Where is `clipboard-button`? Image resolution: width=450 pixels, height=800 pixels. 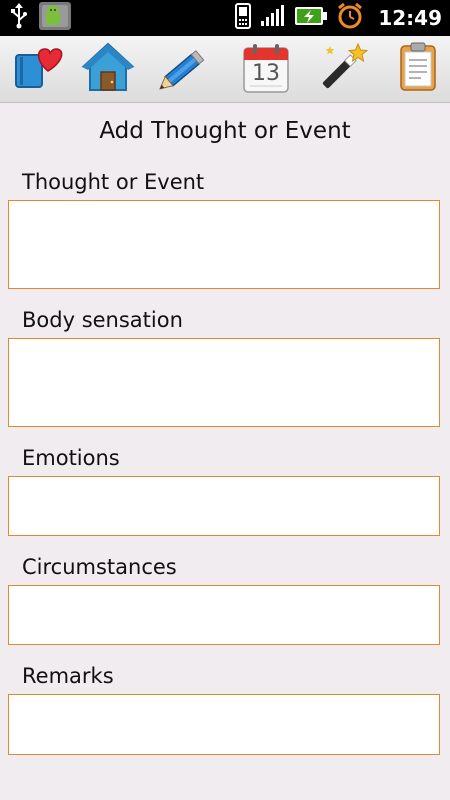
clipboard-button is located at coordinates (418, 69).